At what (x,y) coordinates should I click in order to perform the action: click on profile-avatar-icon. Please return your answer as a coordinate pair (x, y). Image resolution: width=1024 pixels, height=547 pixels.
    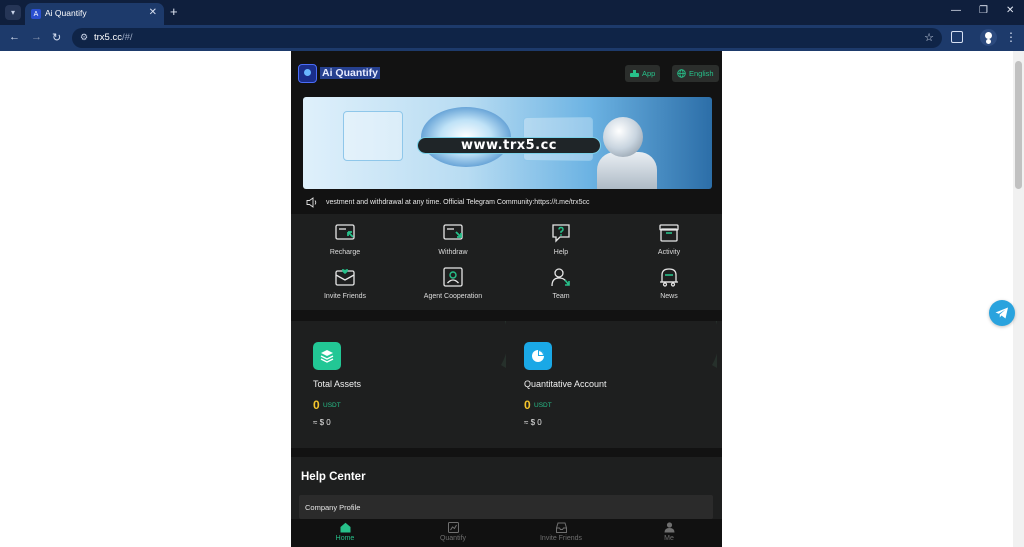
    Looking at the image, I should click on (988, 37).